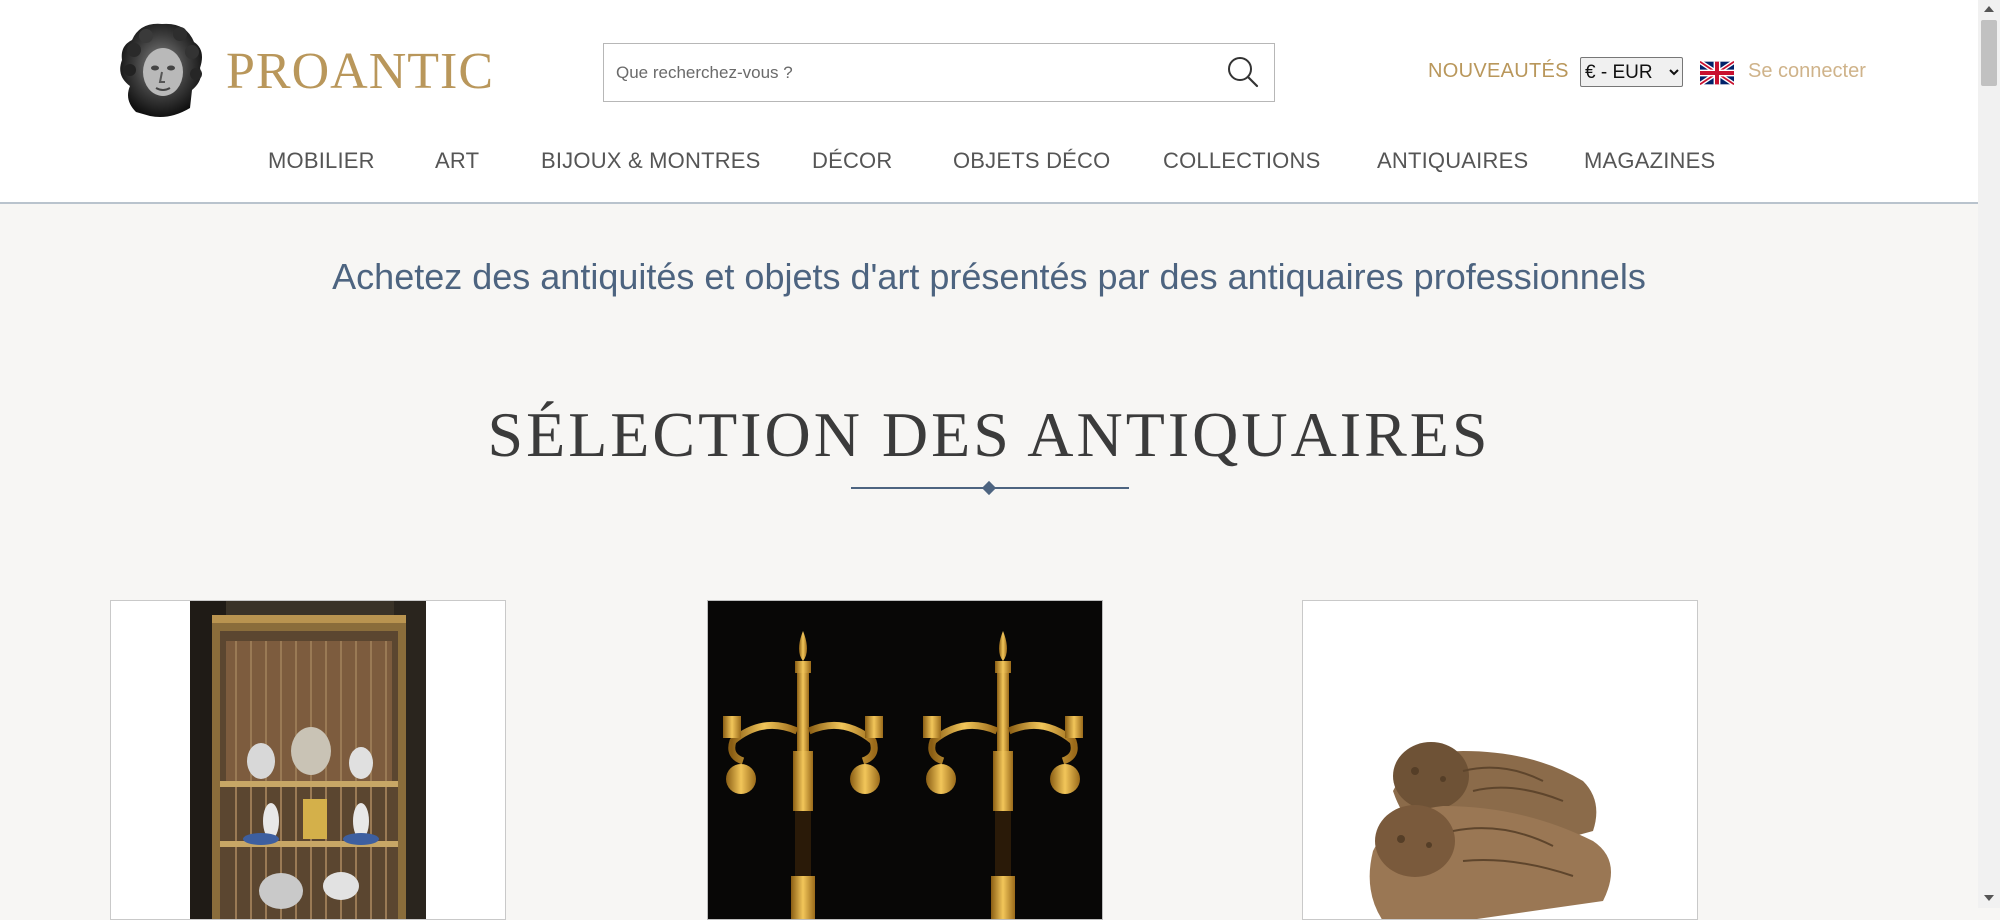  I want to click on login-link: Se connecter, so click(1807, 71).